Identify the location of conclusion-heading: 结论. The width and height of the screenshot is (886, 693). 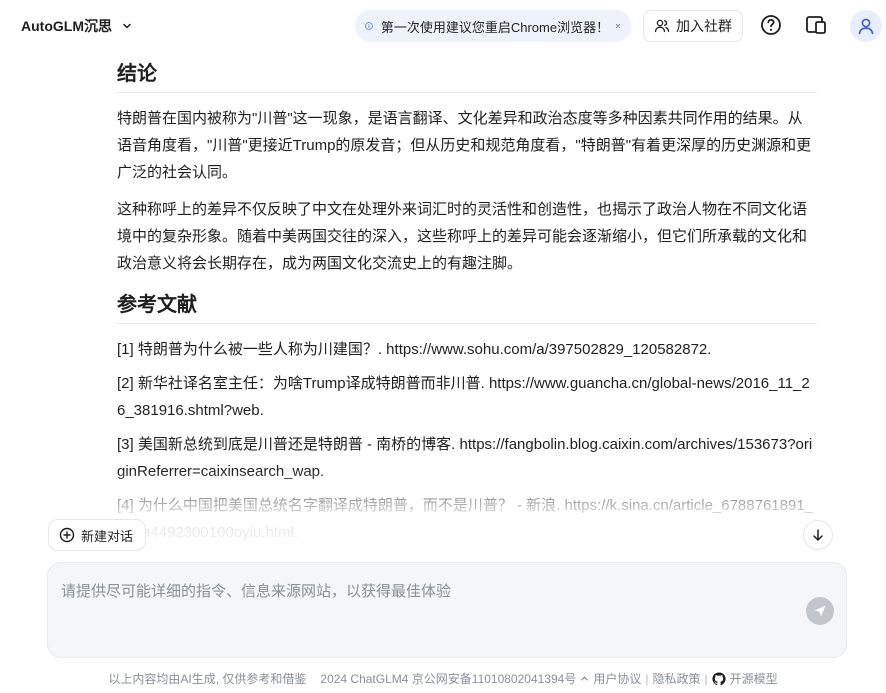
(467, 77).